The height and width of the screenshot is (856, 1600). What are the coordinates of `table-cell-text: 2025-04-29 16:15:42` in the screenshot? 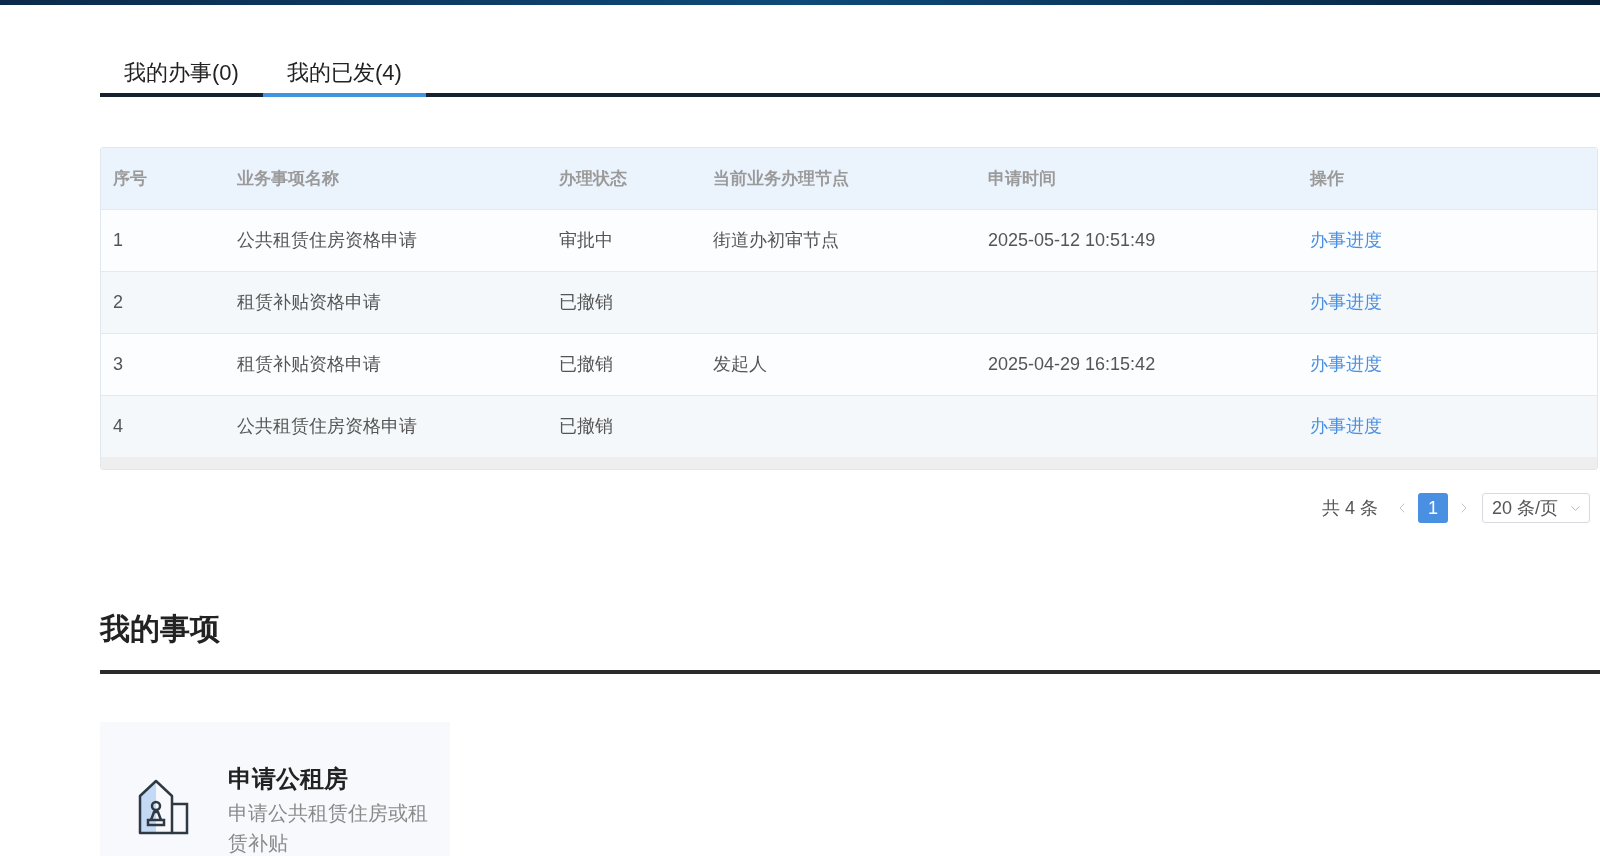 It's located at (1072, 364).